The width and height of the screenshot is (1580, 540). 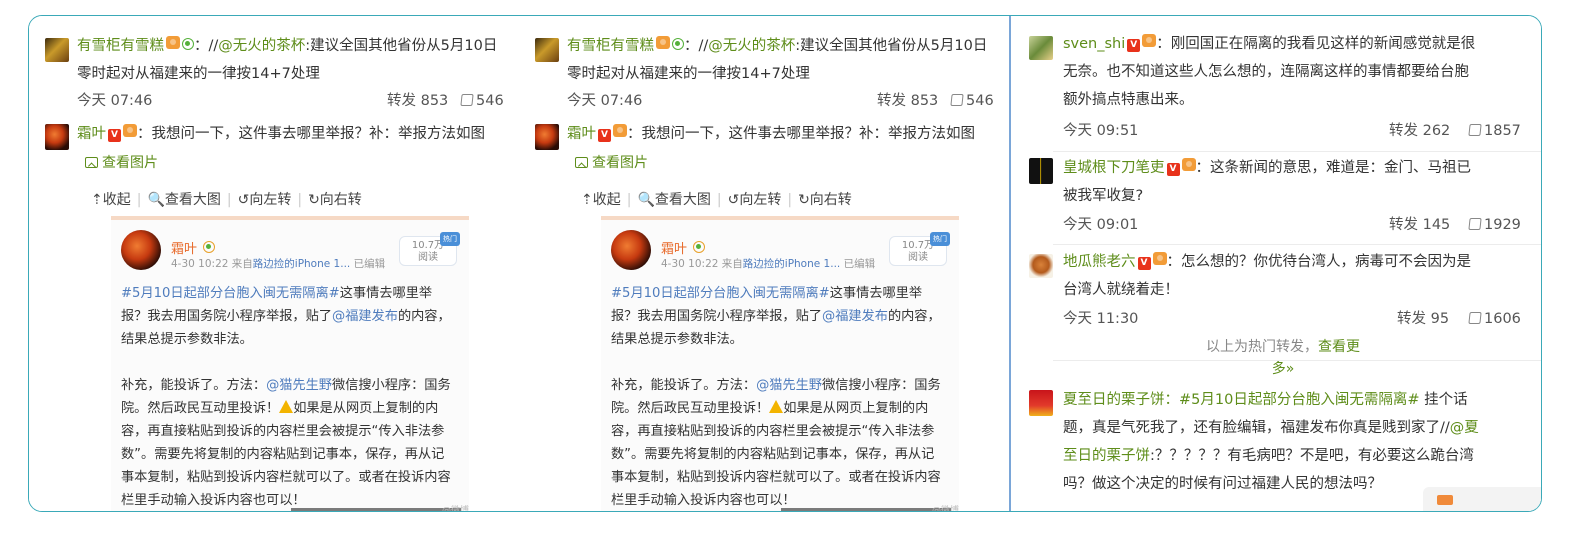 I want to click on comment-username: sven_shi, so click(x=1094, y=44).